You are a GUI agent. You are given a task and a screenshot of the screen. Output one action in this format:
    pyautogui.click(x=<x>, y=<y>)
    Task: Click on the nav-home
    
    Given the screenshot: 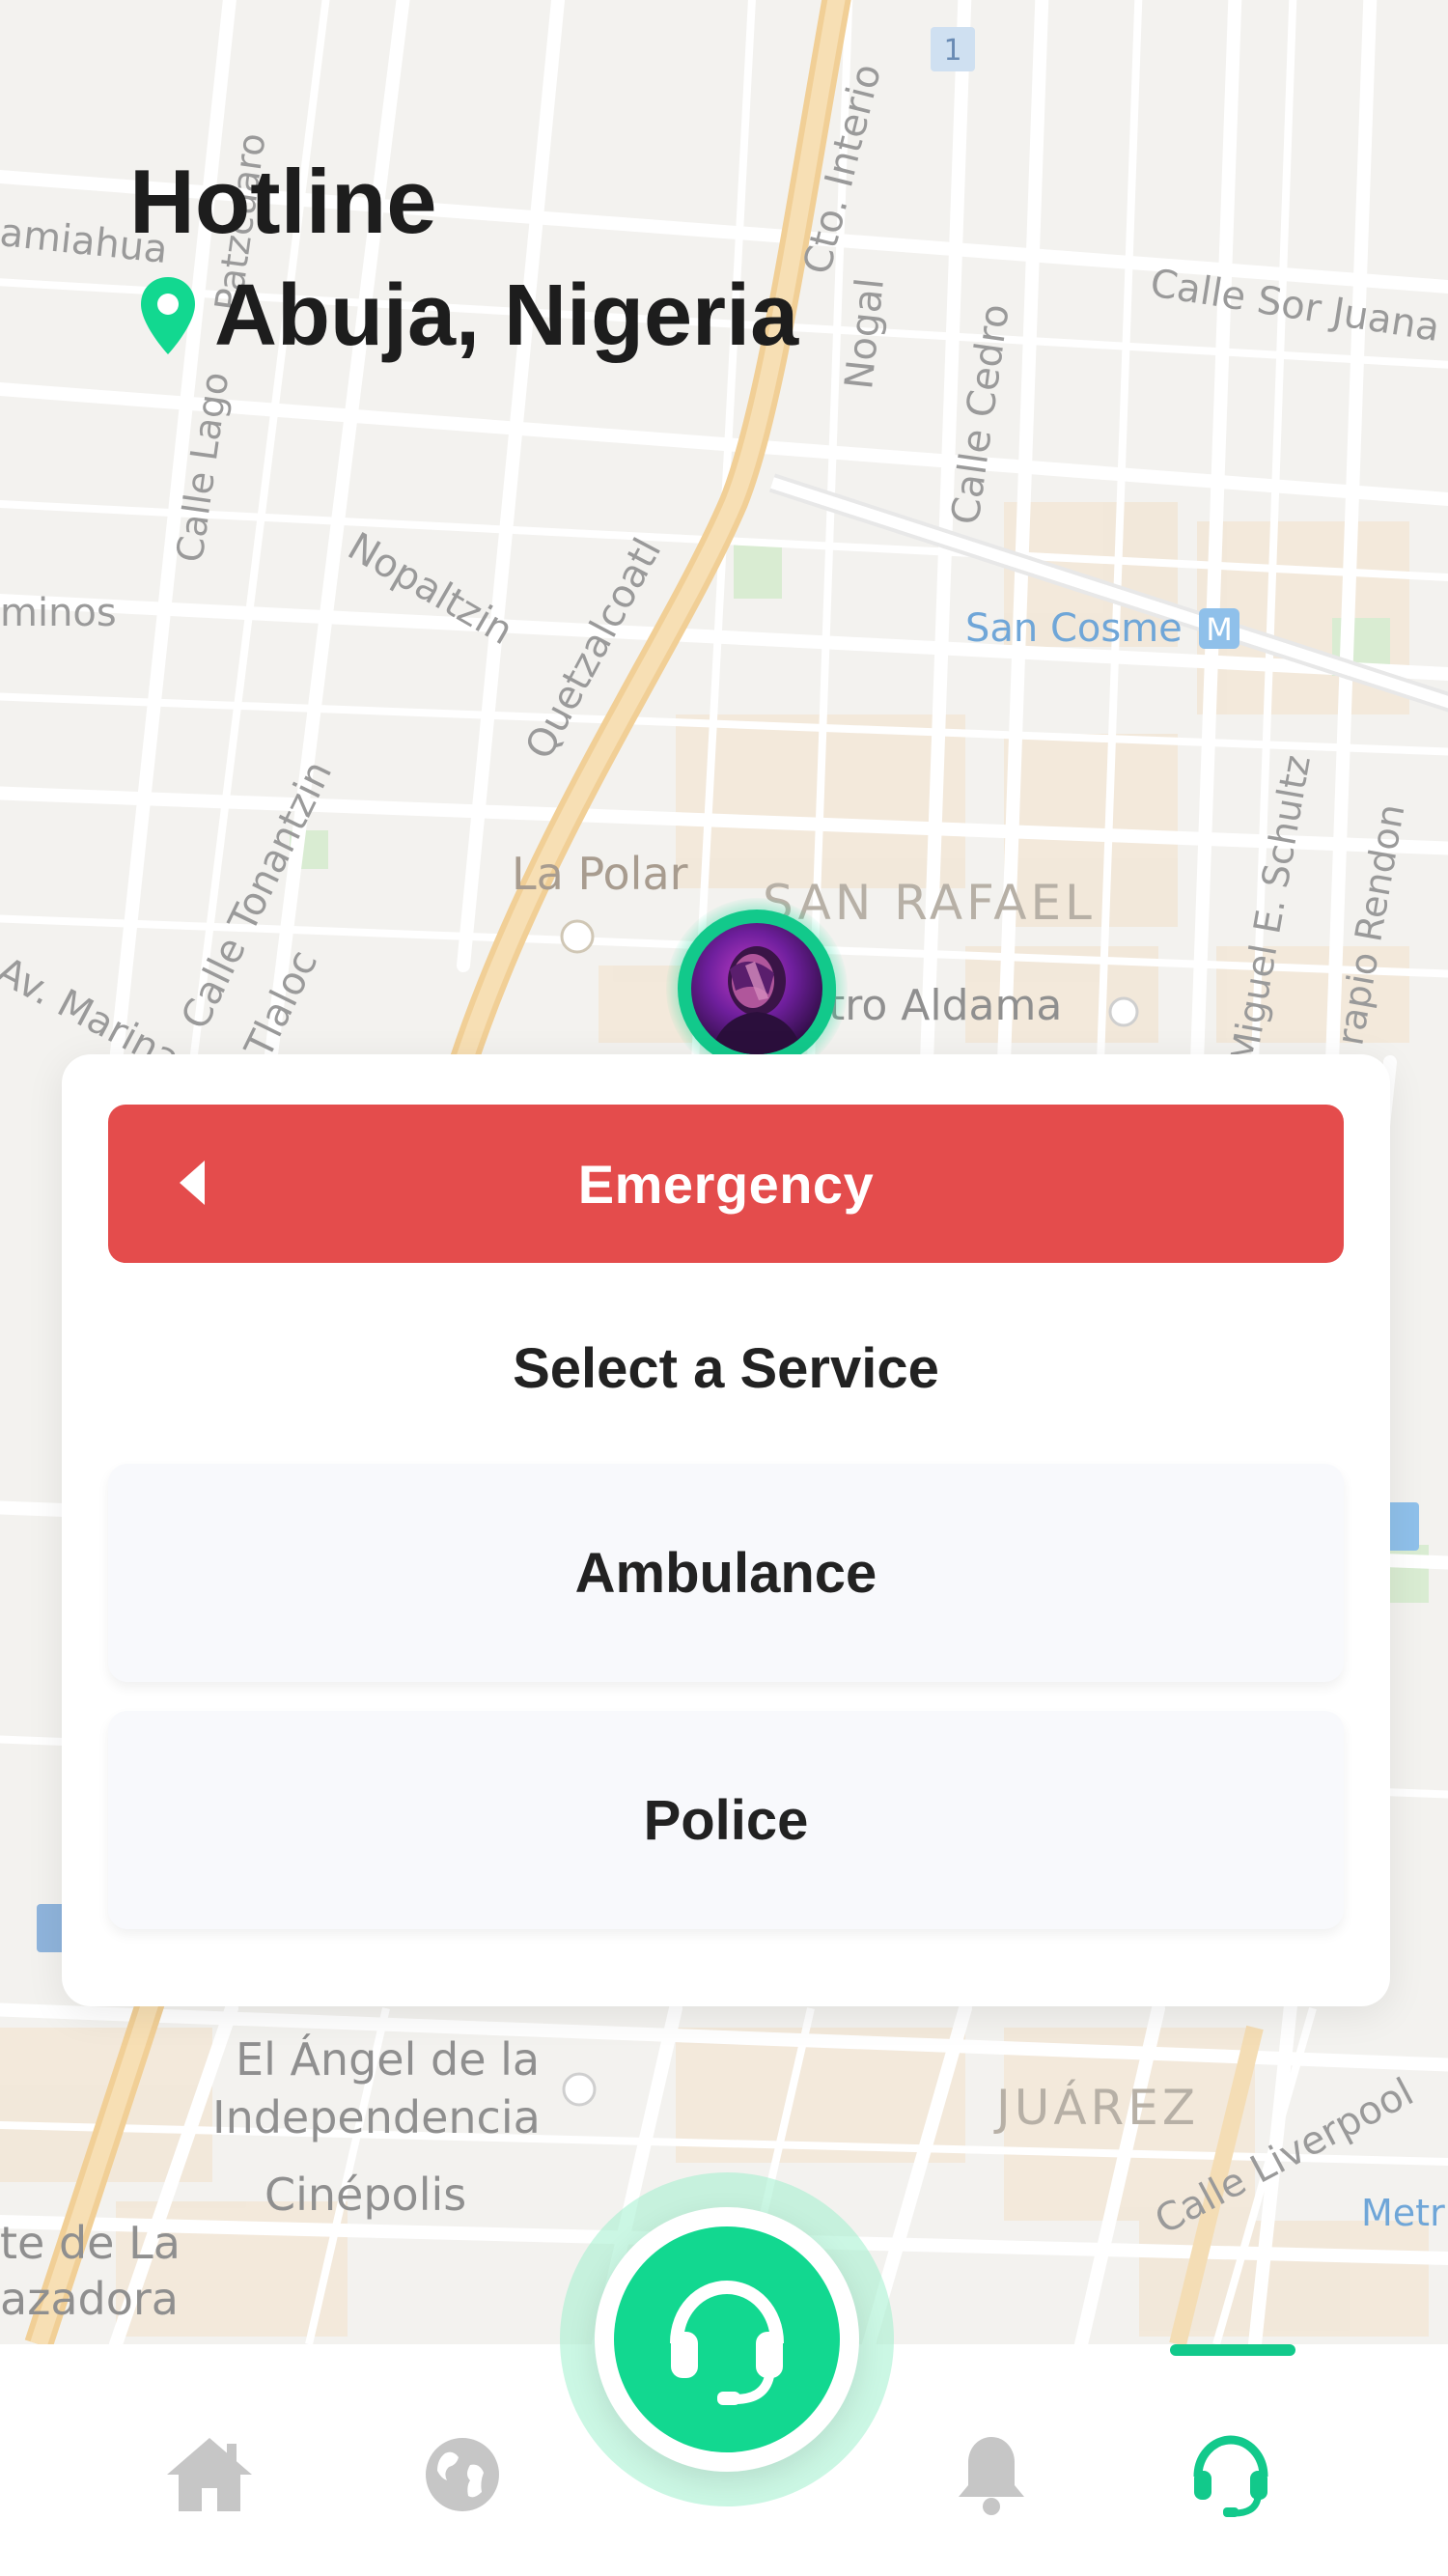 What is the action you would take?
    pyautogui.click(x=210, y=2475)
    